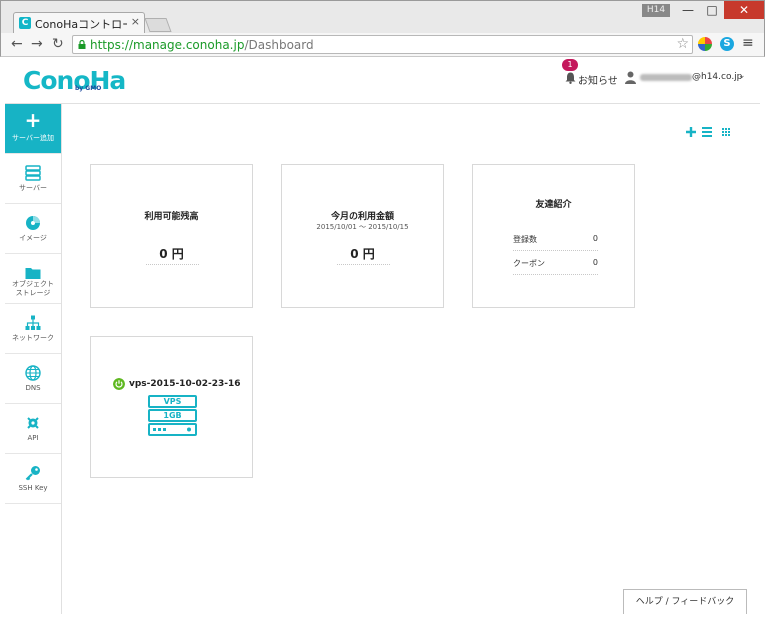 The height and width of the screenshot is (620, 765). Describe the element at coordinates (529, 263) in the screenshot. I see `referral-label: クーポン` at that location.